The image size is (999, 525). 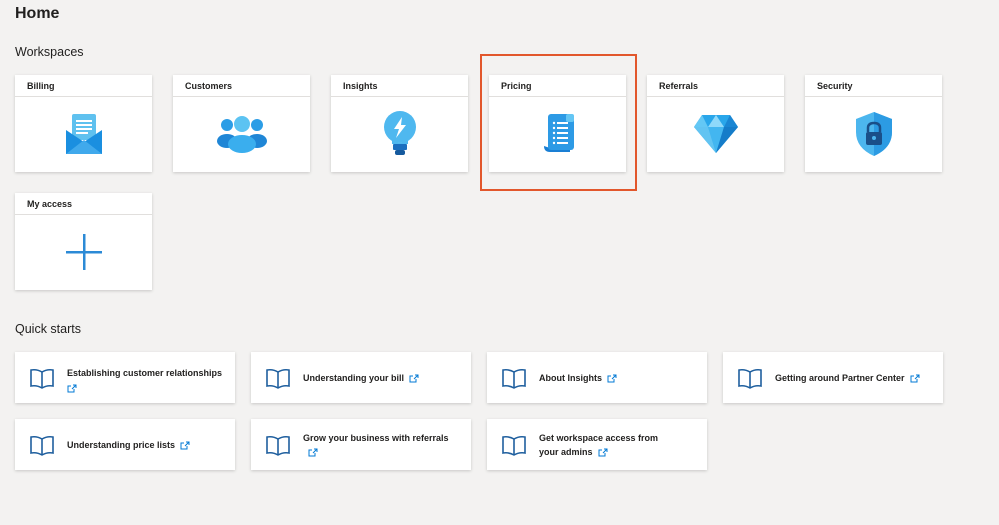 I want to click on workspace-tile-insights: Insights, so click(x=399, y=123).